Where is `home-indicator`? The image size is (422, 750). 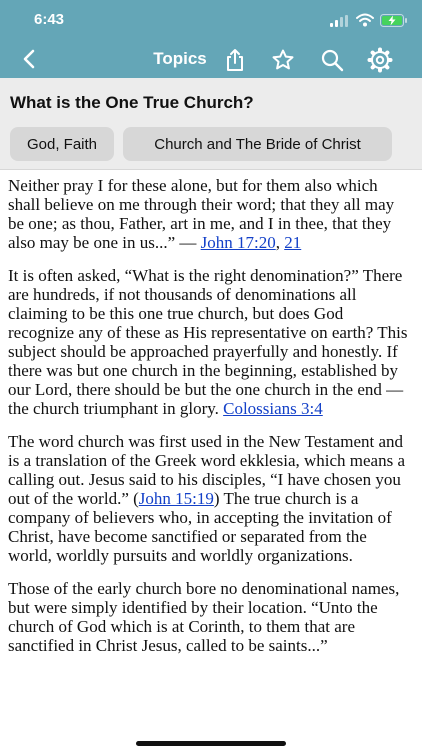
home-indicator is located at coordinates (211, 743).